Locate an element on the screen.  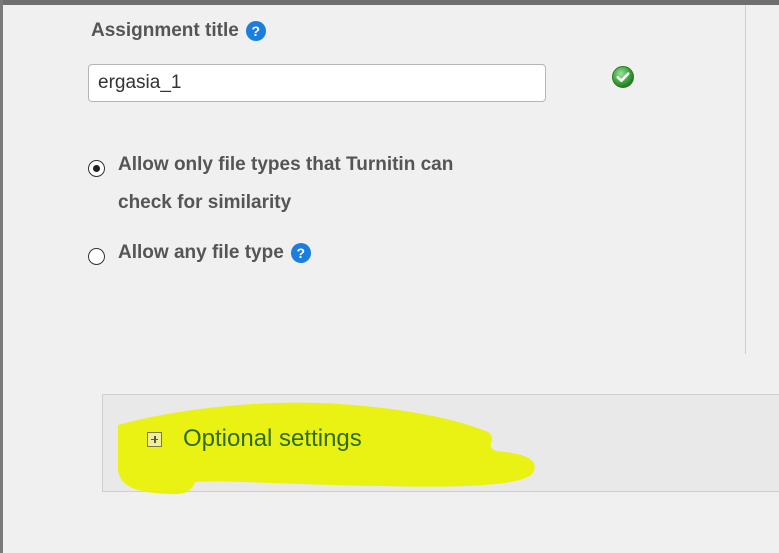
assignment-title-input is located at coordinates (317, 83).